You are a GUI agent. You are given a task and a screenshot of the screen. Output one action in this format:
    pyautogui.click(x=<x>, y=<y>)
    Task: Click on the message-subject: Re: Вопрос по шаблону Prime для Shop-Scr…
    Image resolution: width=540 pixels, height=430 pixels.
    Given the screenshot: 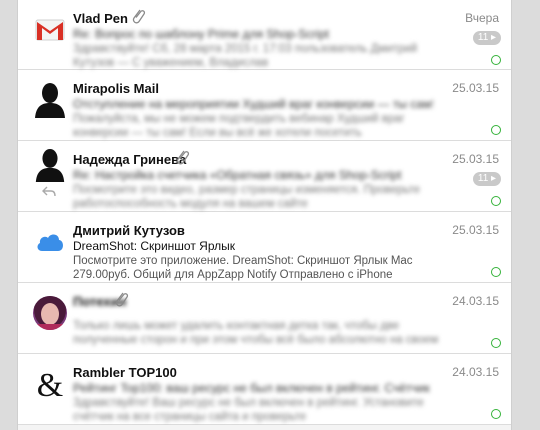 What is the action you would take?
    pyautogui.click(x=201, y=34)
    